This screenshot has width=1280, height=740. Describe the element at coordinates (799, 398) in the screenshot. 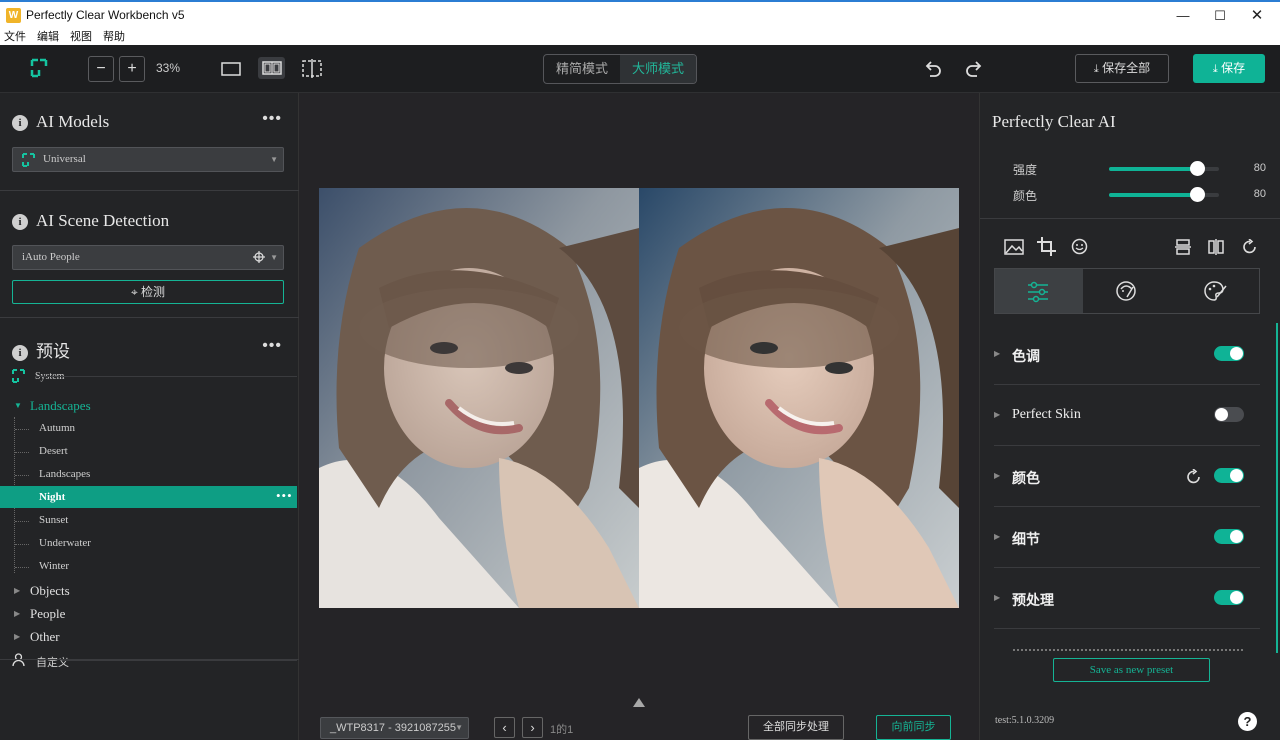

I see `processed-photo` at that location.